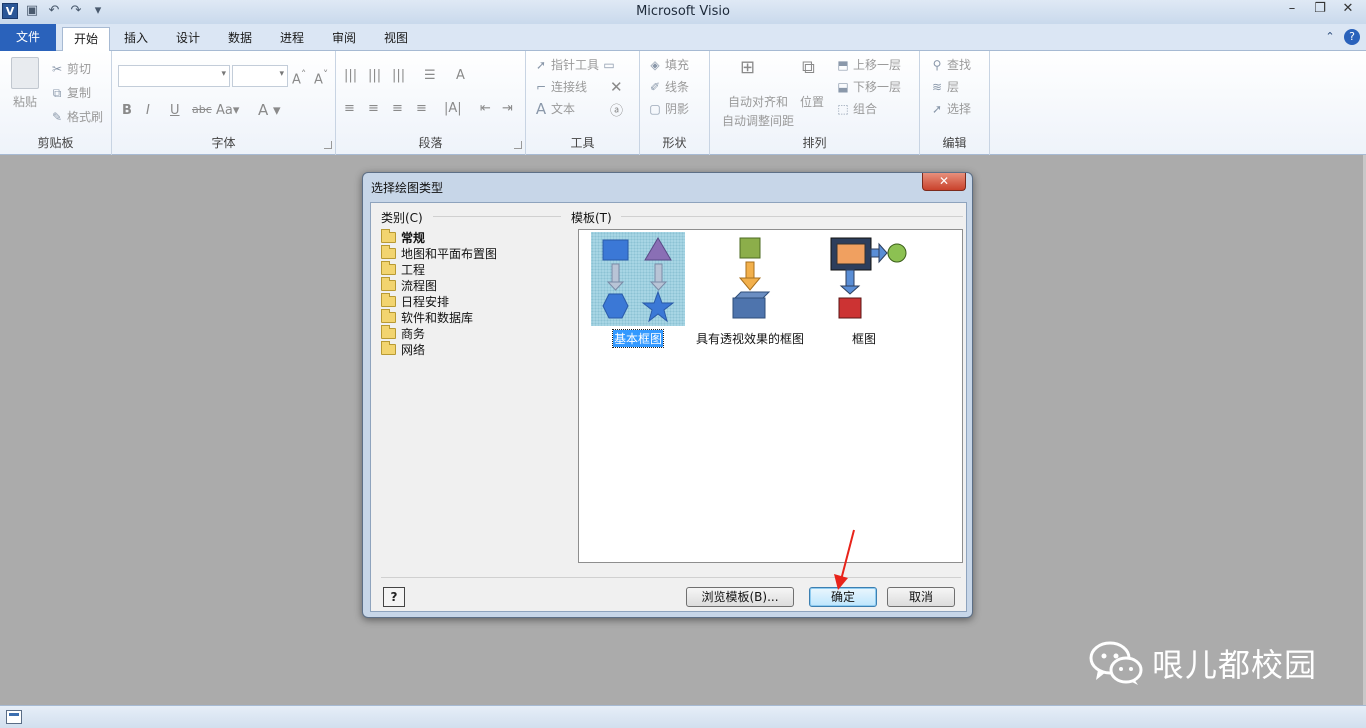 This screenshot has width=1366, height=728. I want to click on category-item: 网络, so click(471, 348).